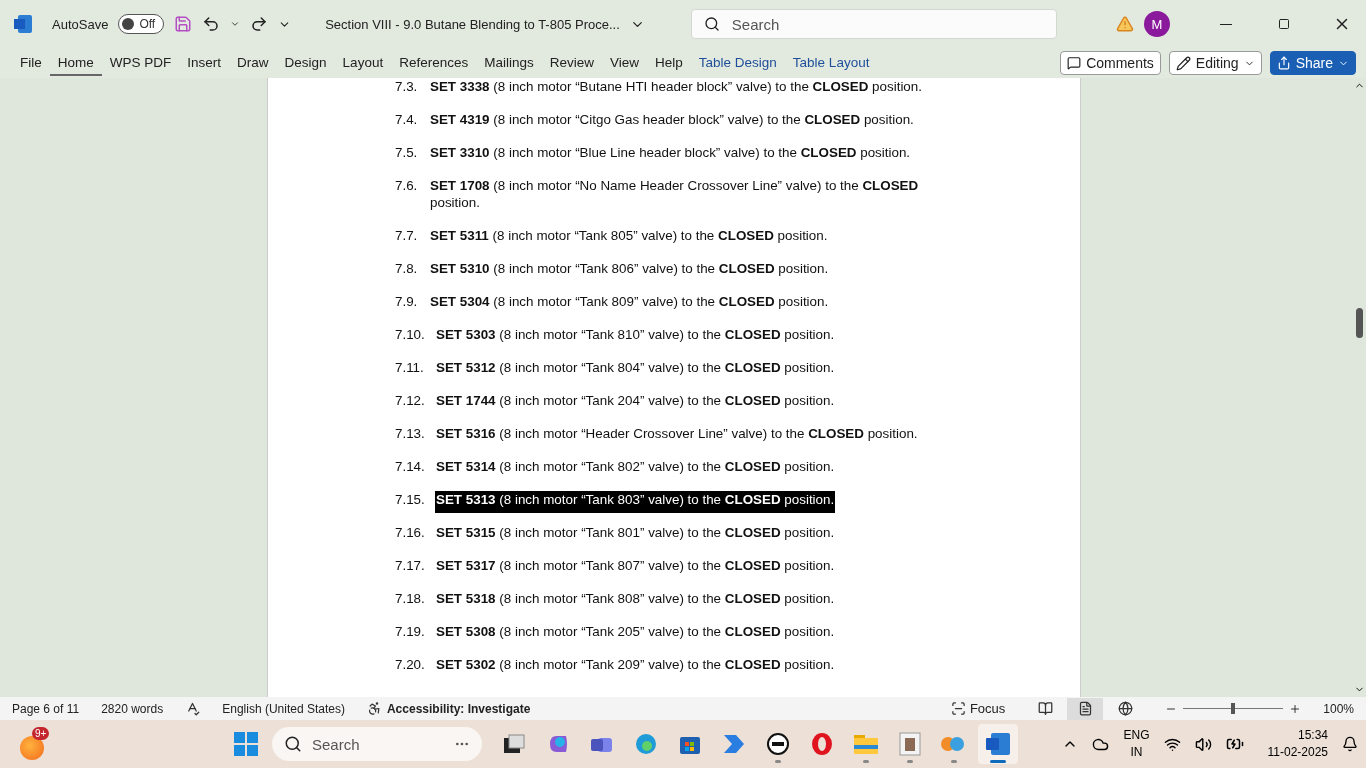 Image resolution: width=1366 pixels, height=768 pixels. Describe the element at coordinates (635, 502) in the screenshot. I see `list-item-text: SET 5313 (8 inch motor “Tank 803” valve) to the CLOSED position.` at that location.